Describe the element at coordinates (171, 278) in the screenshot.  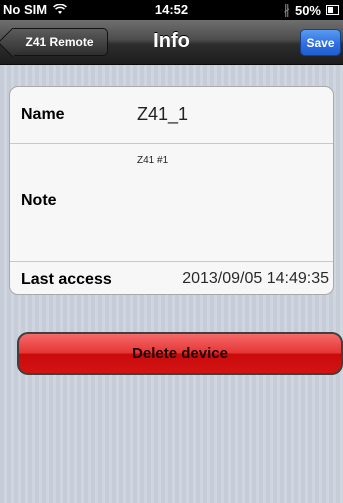
I see `last-access-row: Last access 2013/09/05 14:49:35` at that location.